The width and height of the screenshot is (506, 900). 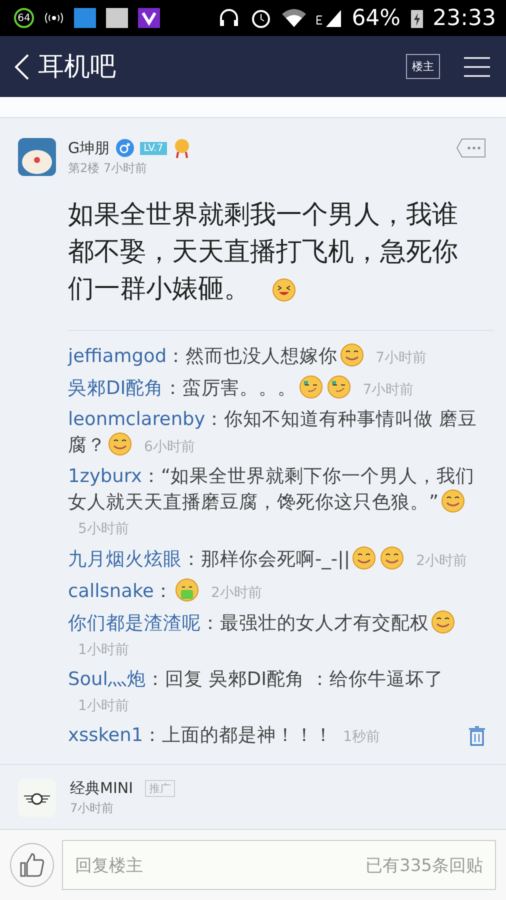 I want to click on comment-username: leonmclarenby, so click(x=137, y=419).